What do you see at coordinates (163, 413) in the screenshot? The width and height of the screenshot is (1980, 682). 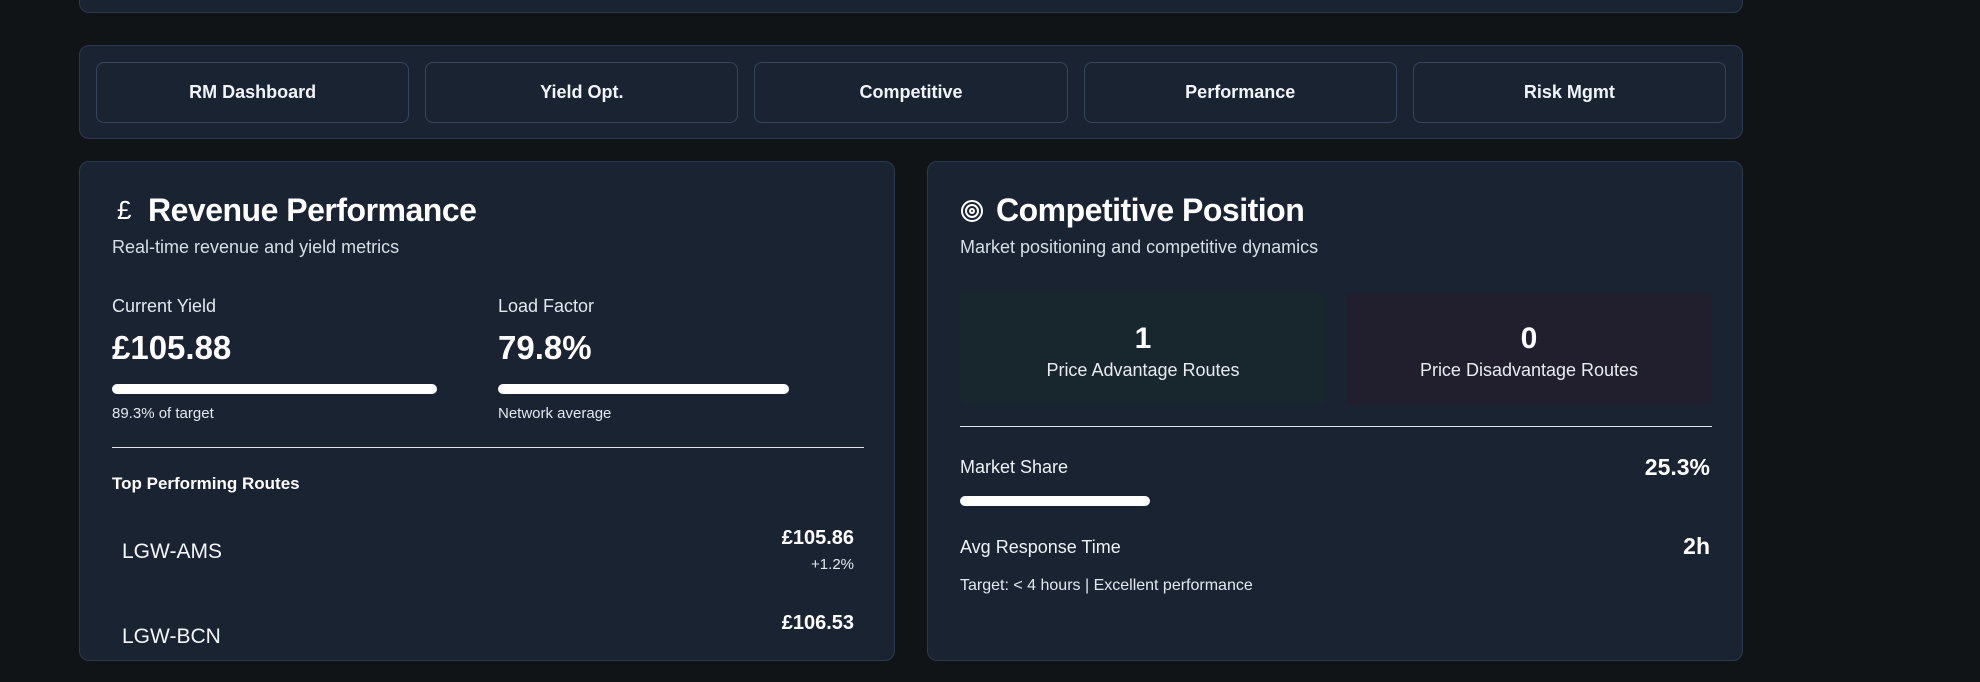 I see `current-yield-note: 89.3% of target` at bounding box center [163, 413].